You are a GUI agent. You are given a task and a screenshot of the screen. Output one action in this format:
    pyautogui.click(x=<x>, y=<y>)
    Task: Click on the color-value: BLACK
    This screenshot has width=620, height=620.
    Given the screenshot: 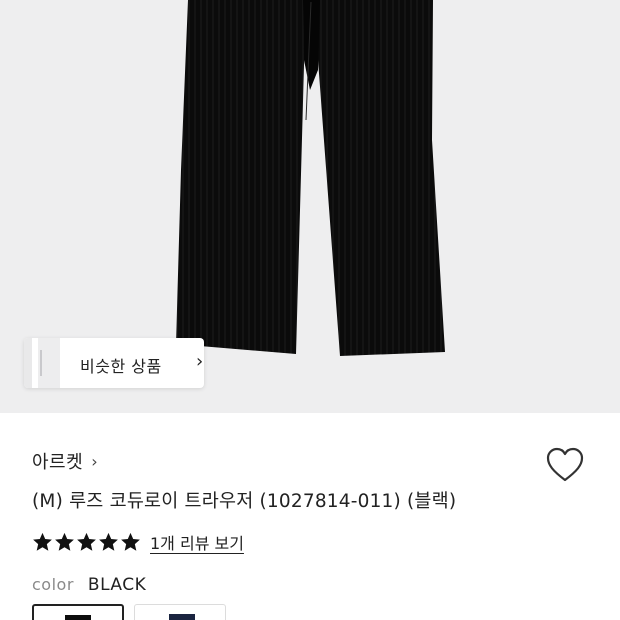 What is the action you would take?
    pyautogui.click(x=117, y=585)
    